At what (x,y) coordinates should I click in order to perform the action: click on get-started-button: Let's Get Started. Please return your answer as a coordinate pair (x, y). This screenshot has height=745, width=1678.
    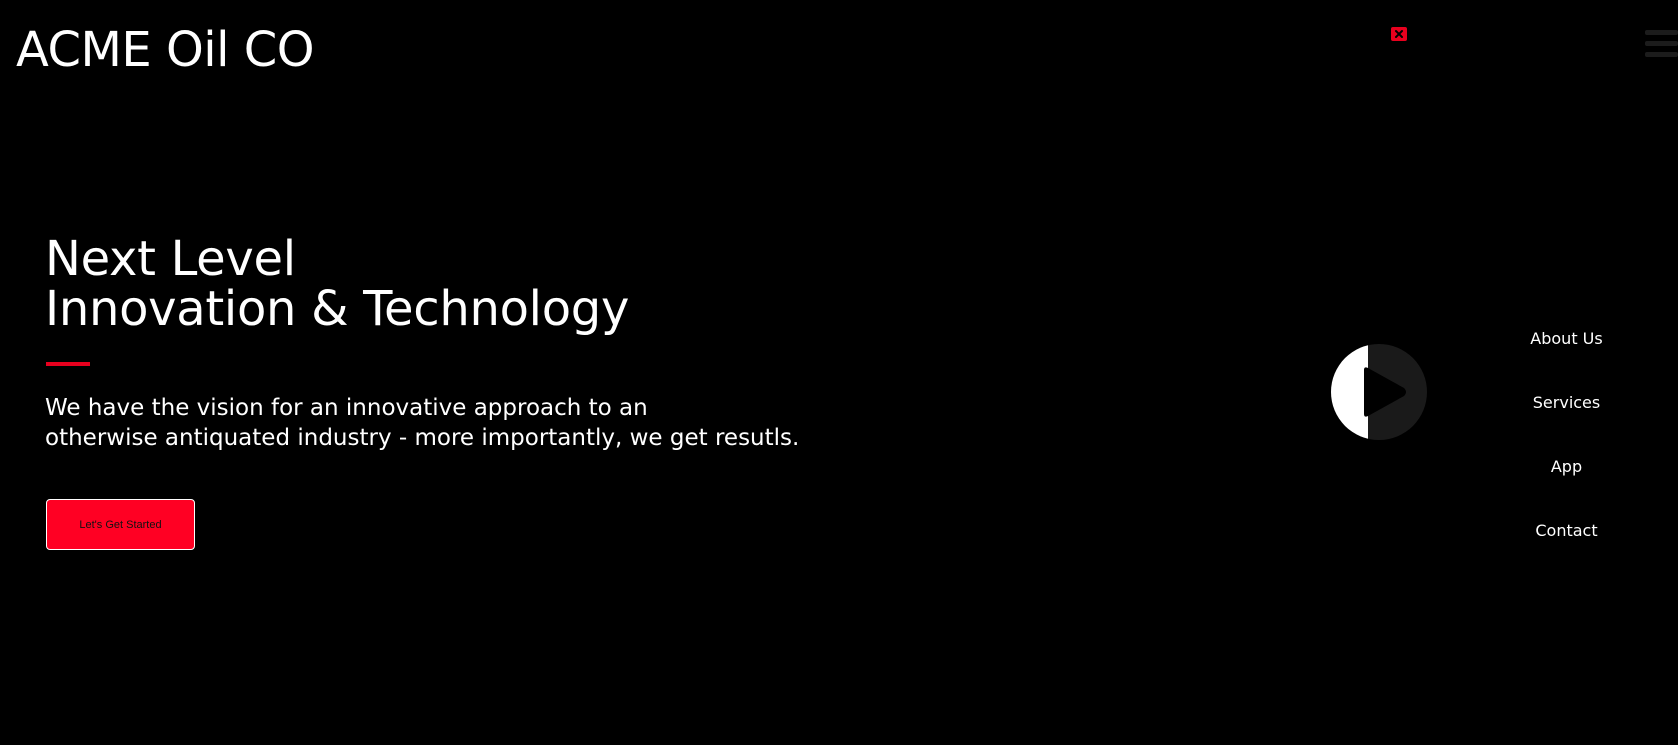
    Looking at the image, I should click on (120, 524).